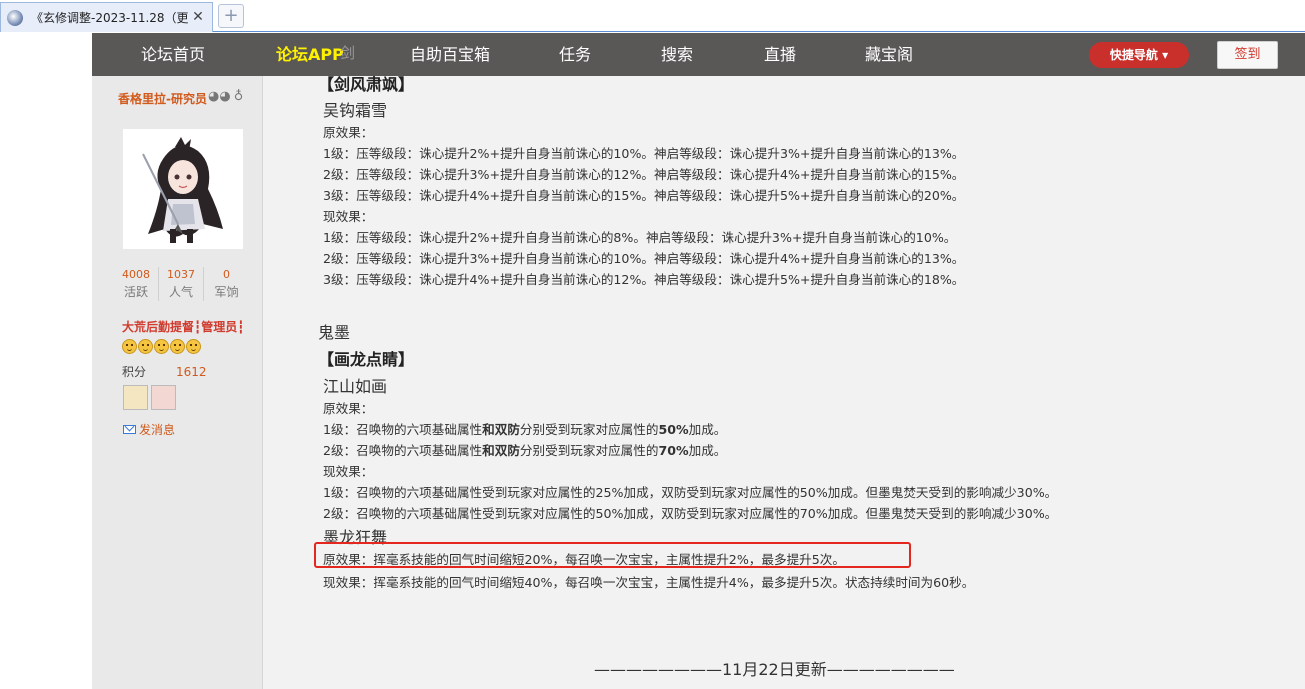 The image size is (1305, 689). Describe the element at coordinates (1139, 55) in the screenshot. I see `quick-nav-button: 快捷导航 ▾` at that location.